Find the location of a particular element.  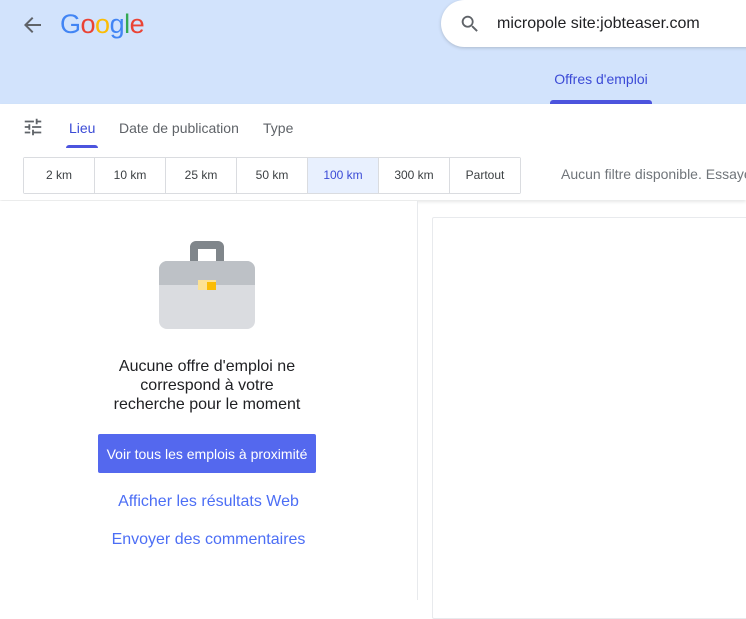

filter-tab-label: Date de publication is located at coordinates (179, 128).